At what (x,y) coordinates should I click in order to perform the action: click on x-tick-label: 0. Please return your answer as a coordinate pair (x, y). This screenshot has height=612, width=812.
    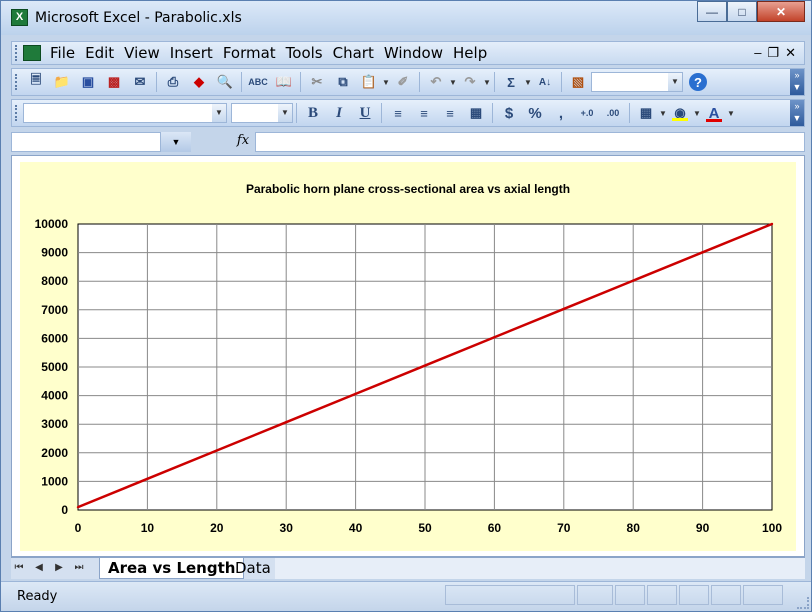
    Looking at the image, I should click on (78, 528).